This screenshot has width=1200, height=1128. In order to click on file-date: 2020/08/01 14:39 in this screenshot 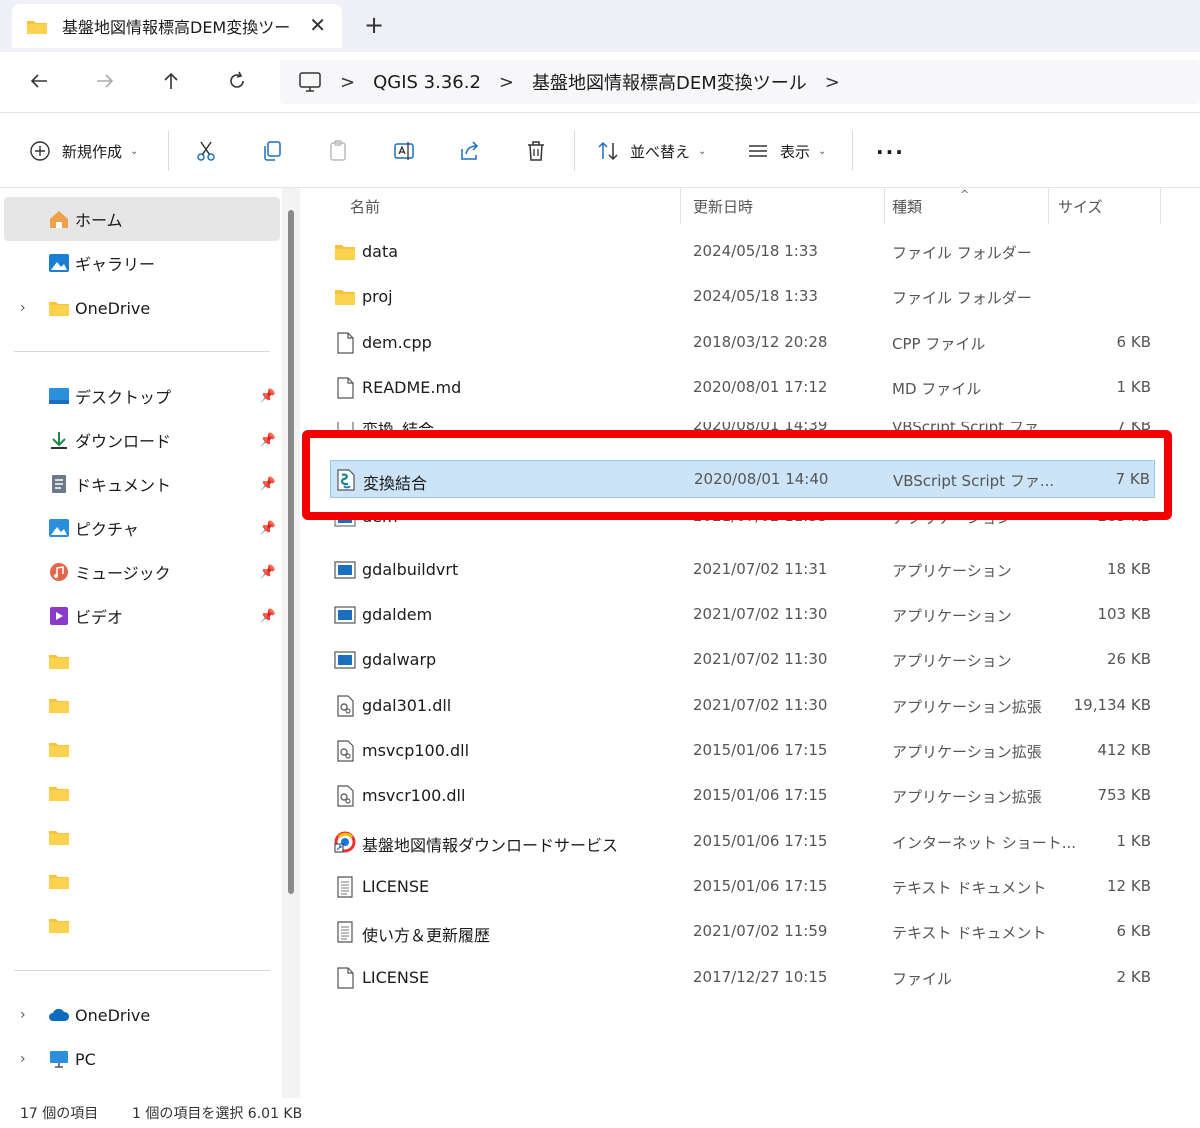, I will do `click(760, 428)`.